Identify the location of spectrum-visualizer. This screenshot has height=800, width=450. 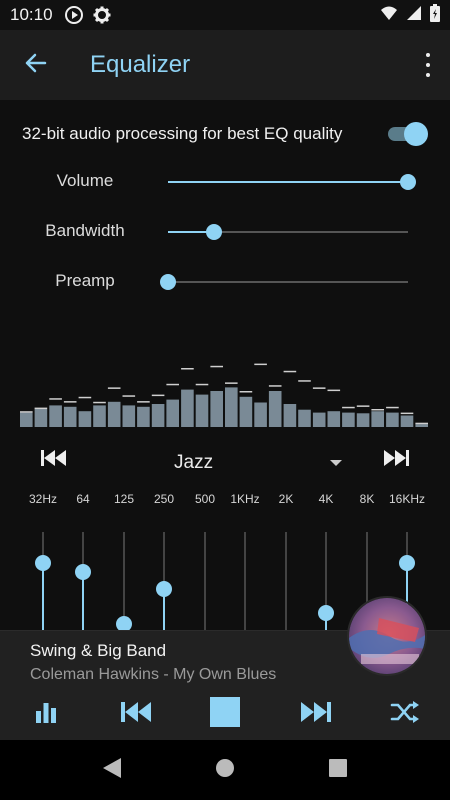
(224, 395).